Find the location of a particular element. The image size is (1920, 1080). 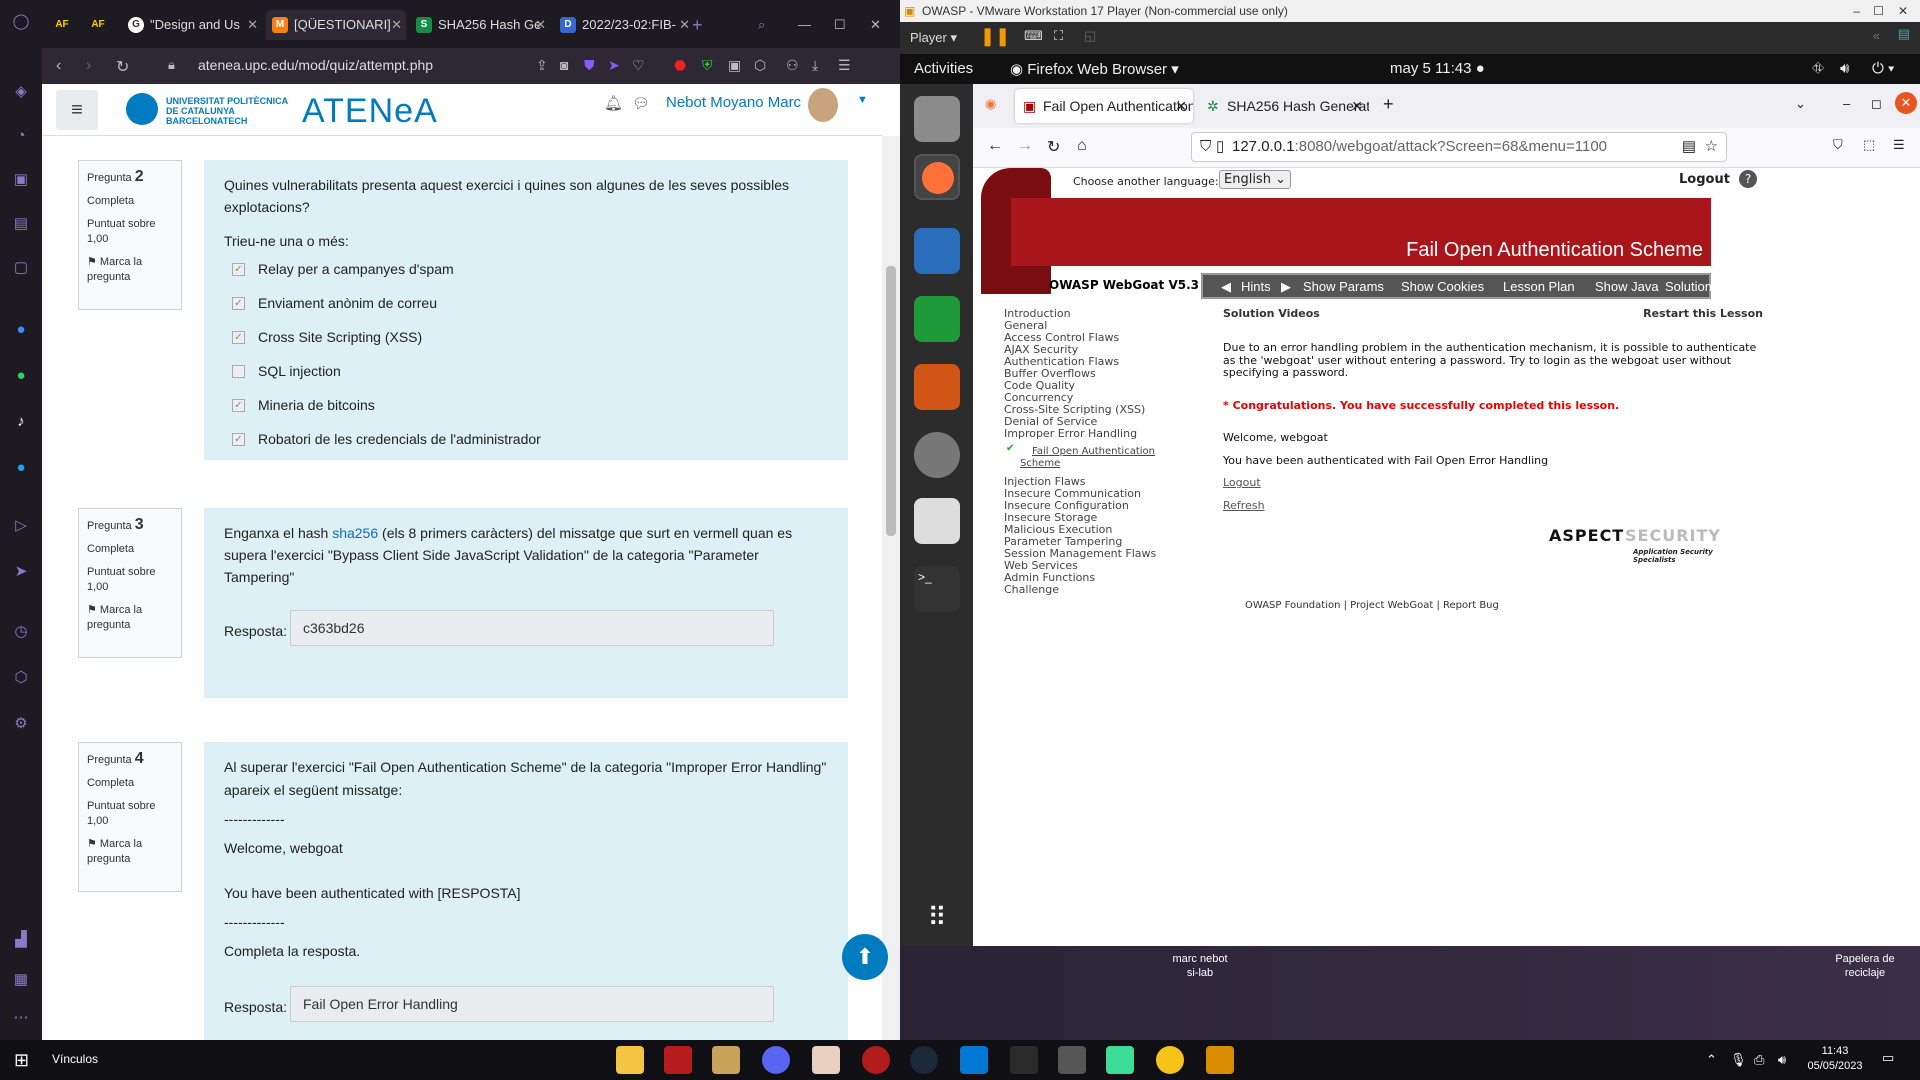

maximize-icon: ◻ is located at coordinates (1876, 104).